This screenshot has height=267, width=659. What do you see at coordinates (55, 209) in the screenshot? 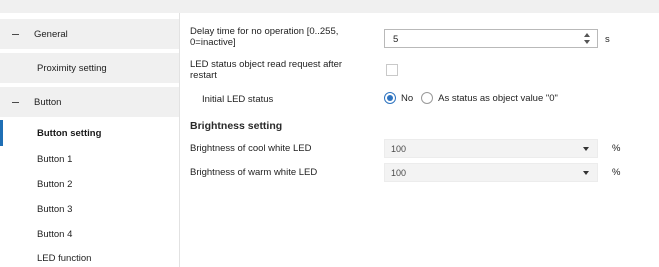
I see `sidebar-item-label: Button 3` at bounding box center [55, 209].